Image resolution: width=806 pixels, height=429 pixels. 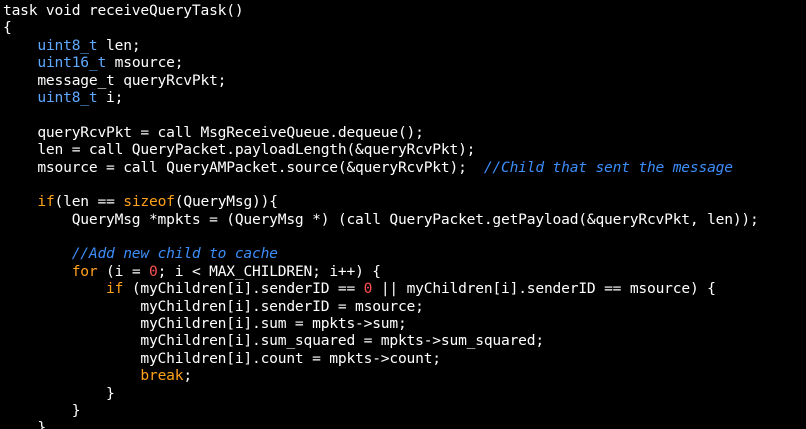 What do you see at coordinates (403, 45) in the screenshot?
I see `code-line: uint8_t len;` at bounding box center [403, 45].